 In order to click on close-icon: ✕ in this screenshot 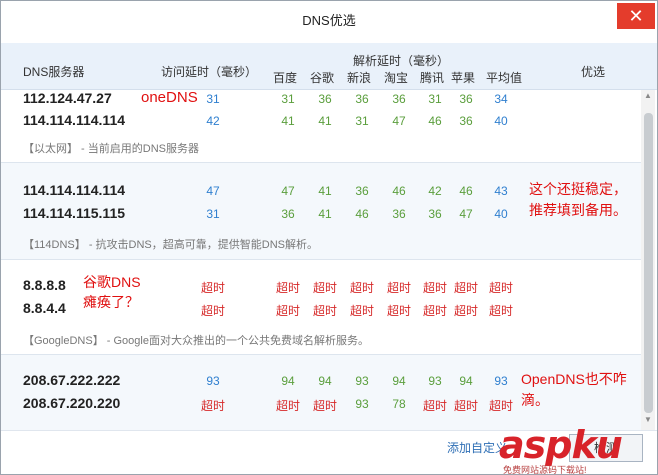, I will do `click(636, 16)`.